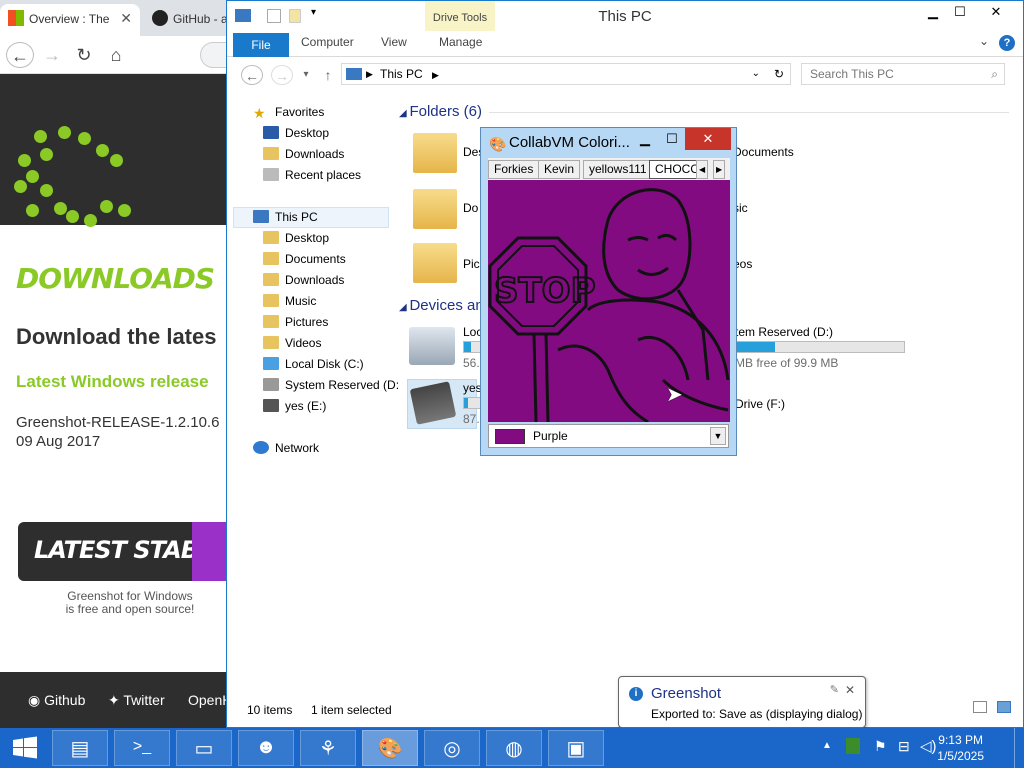  Describe the element at coordinates (470, 208) in the screenshot. I see `folder-downloads-label: Do` at that location.